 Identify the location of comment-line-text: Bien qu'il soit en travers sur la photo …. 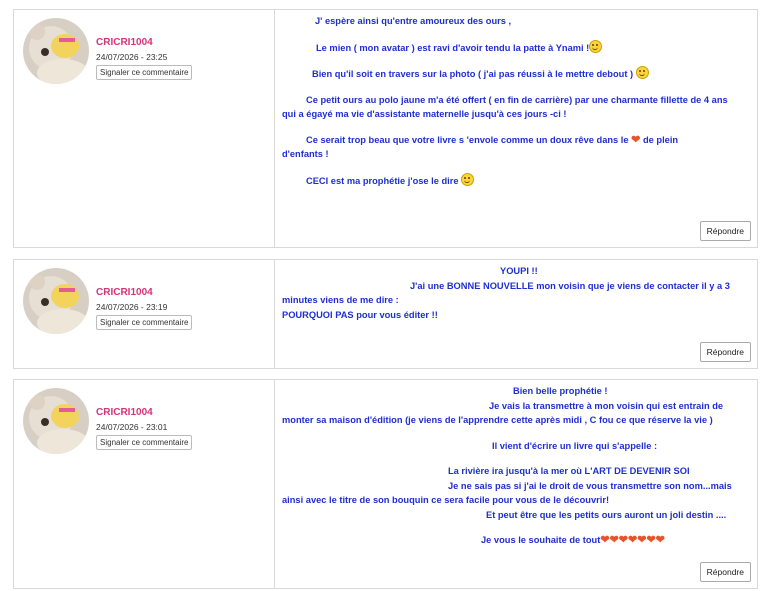
(473, 74).